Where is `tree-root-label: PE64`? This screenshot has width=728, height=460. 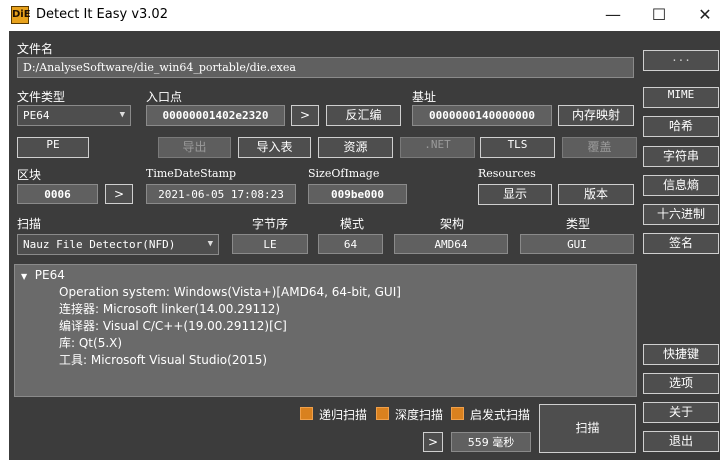
tree-root-label: PE64 is located at coordinates (49, 275).